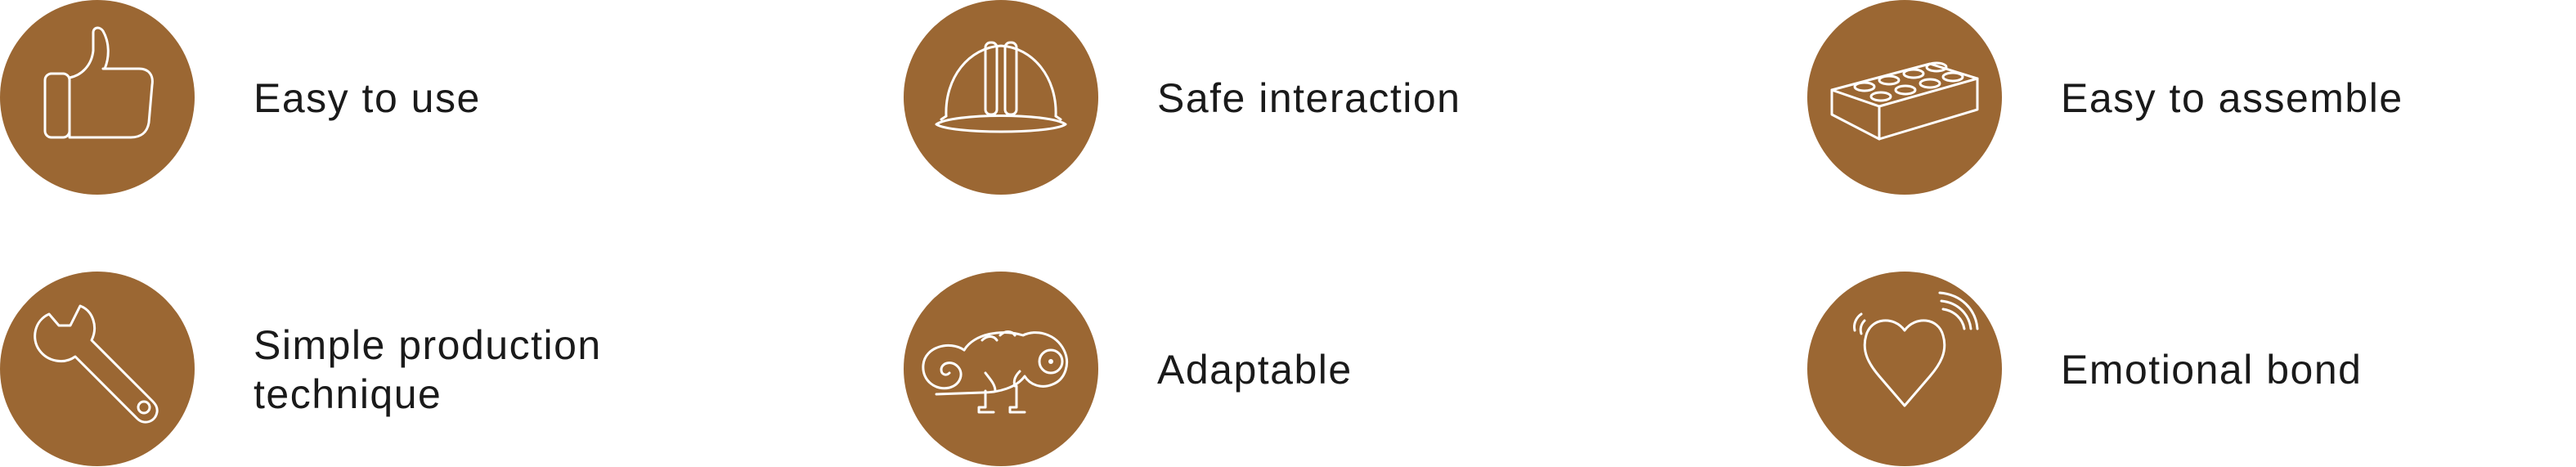  I want to click on wrench-icon, so click(98, 369).